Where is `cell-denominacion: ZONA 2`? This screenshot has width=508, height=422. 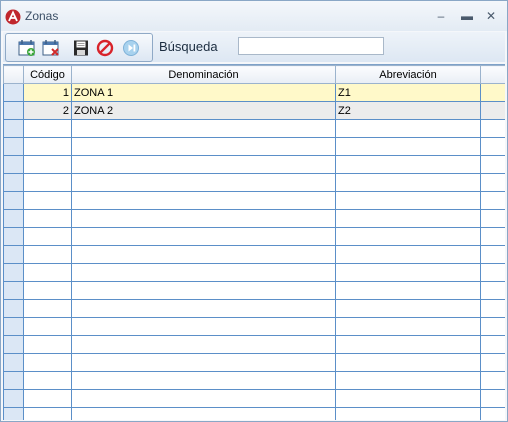
cell-denominacion: ZONA 2 is located at coordinates (203, 110).